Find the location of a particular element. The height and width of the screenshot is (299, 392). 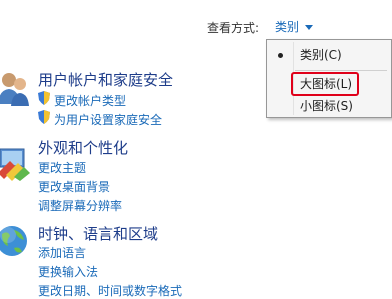

menu-item-label: 大图标(L) is located at coordinates (326, 84).